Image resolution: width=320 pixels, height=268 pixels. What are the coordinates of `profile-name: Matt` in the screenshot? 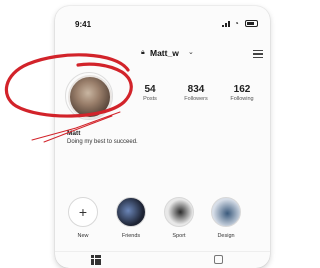 It's located at (74, 133).